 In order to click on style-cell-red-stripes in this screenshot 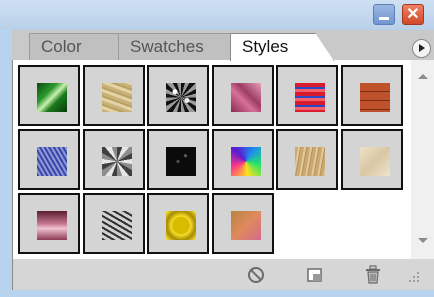, I will do `click(307, 95)`.